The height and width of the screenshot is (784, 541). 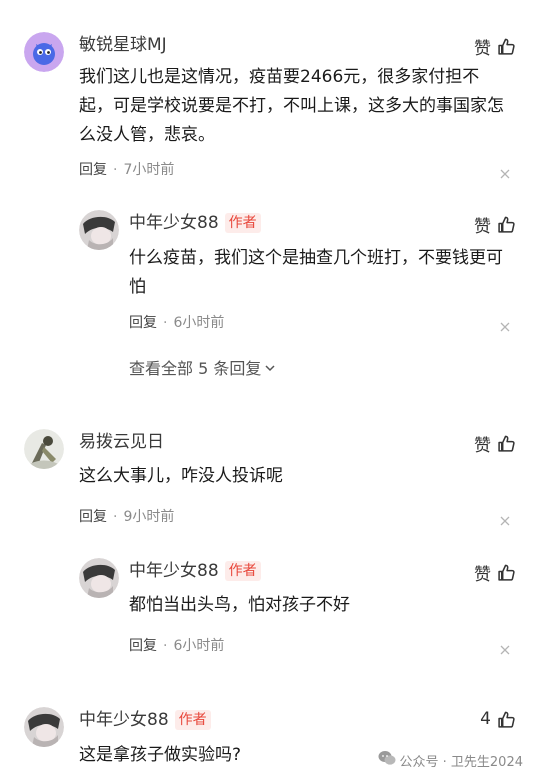 What do you see at coordinates (239, 605) in the screenshot?
I see `reply-text-line: 都怕当出头鸟，怕对孩子不好` at bounding box center [239, 605].